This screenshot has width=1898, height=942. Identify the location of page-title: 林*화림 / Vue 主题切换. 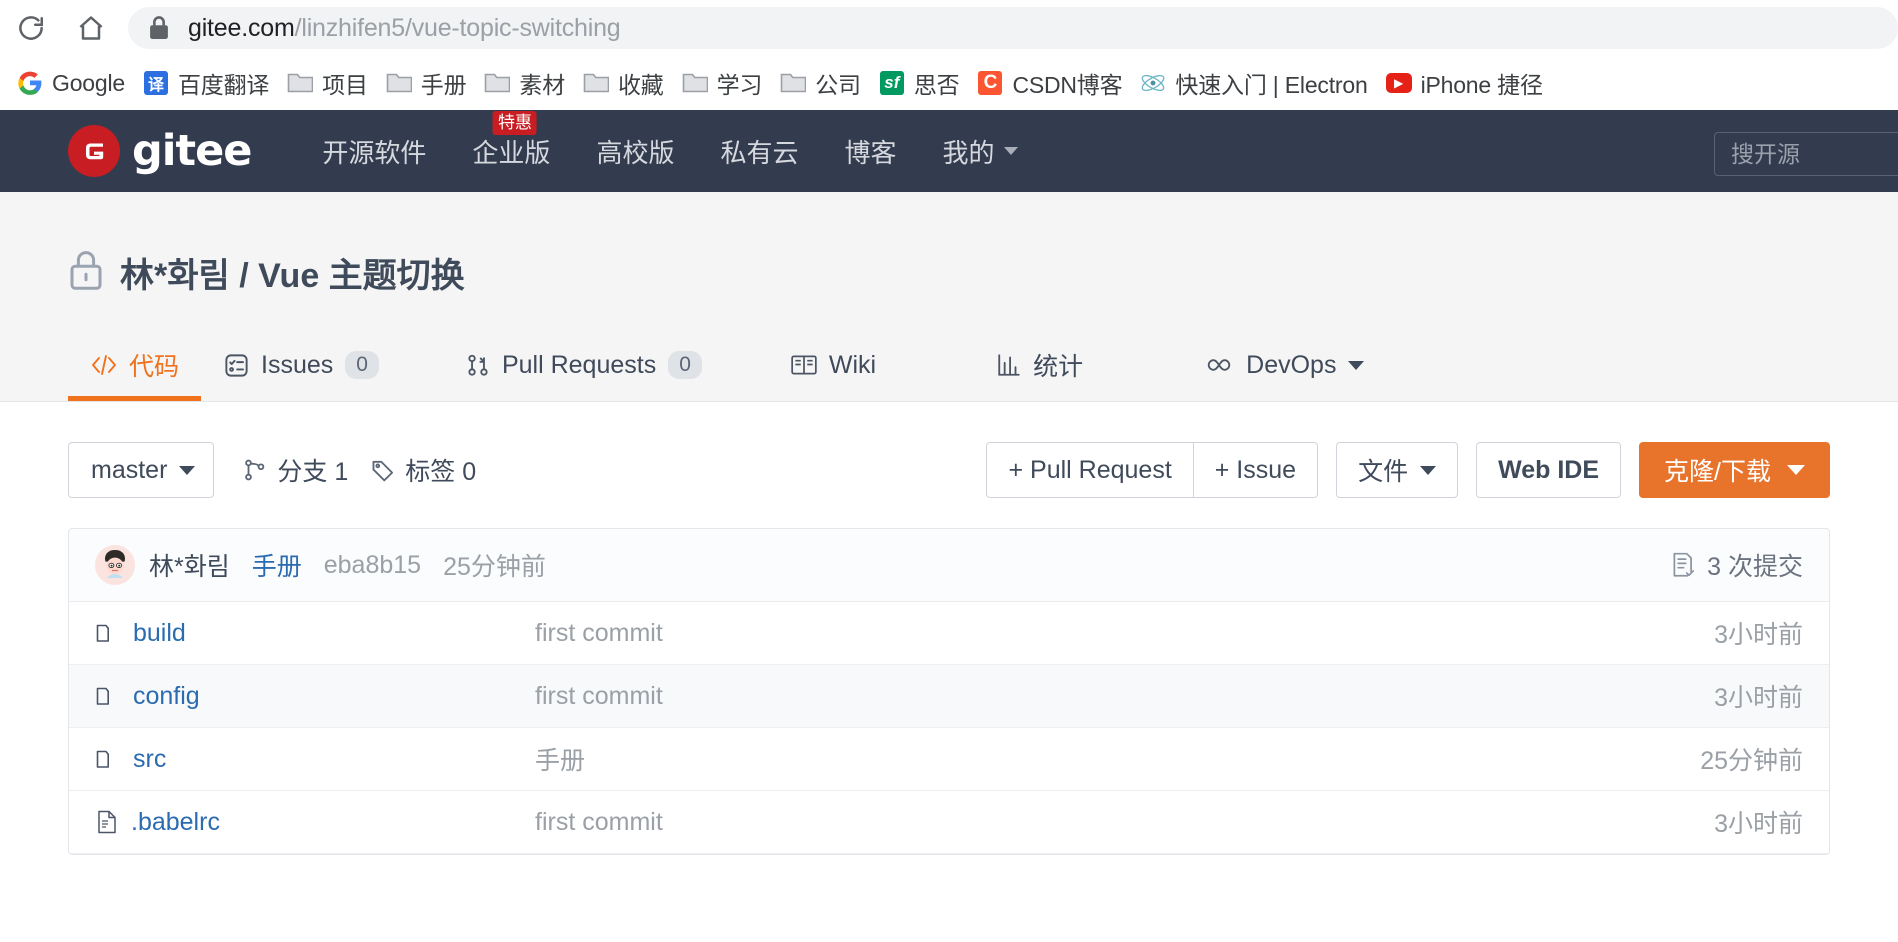
(292, 276).